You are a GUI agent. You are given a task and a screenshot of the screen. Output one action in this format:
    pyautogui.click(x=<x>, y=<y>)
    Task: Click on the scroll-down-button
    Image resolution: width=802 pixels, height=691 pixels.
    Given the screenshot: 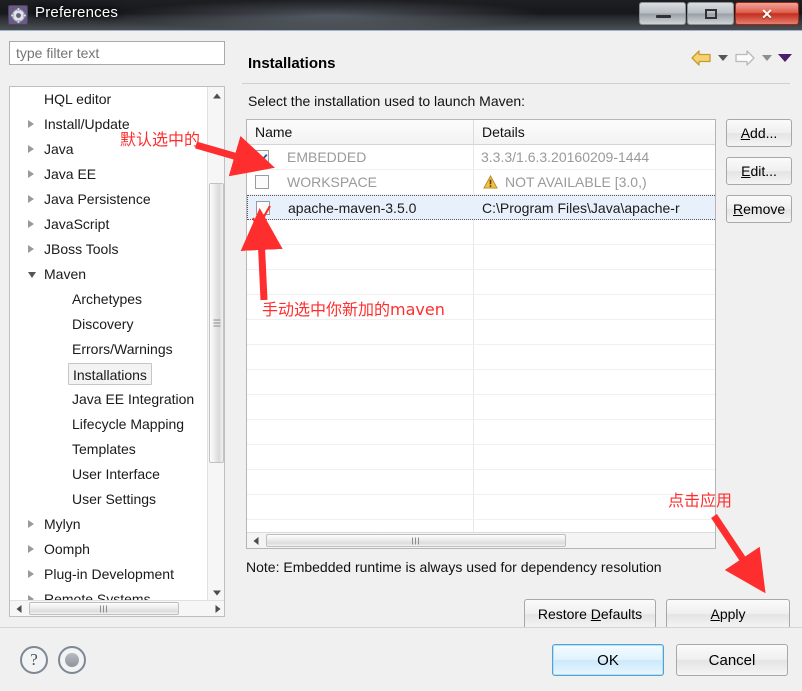 What is the action you would take?
    pyautogui.click(x=216, y=592)
    